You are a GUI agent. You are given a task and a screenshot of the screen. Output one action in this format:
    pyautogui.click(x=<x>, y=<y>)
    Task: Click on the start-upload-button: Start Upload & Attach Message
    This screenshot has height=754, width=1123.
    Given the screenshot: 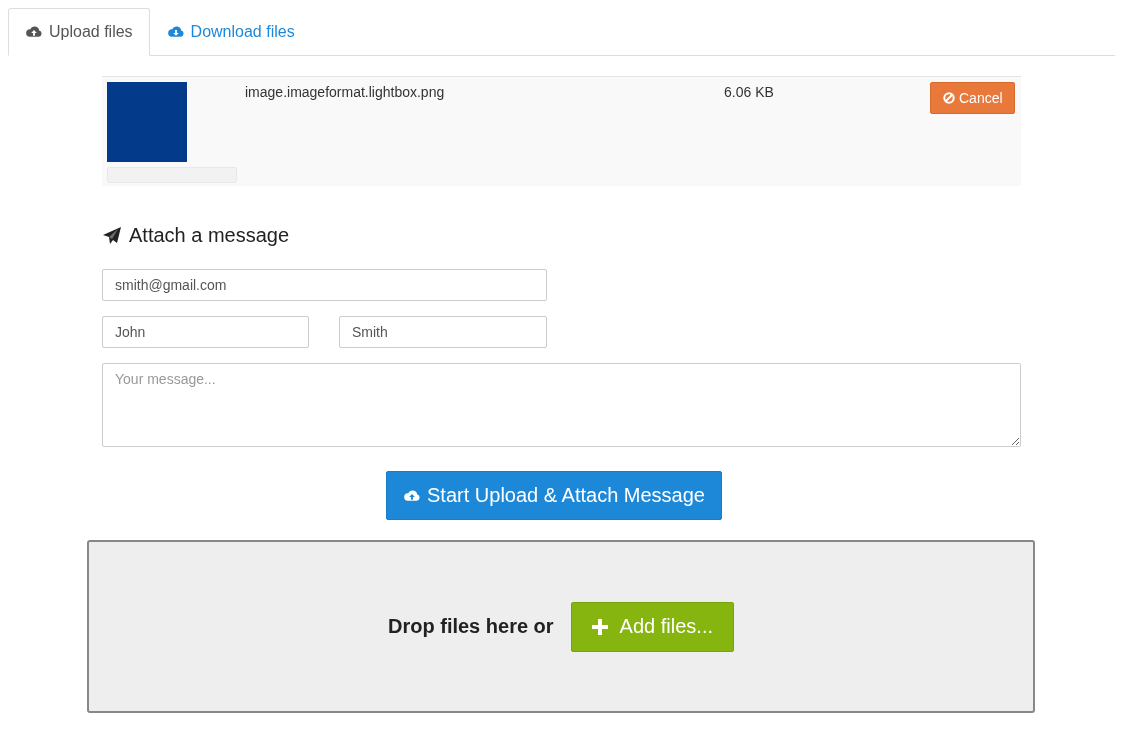 What is the action you would take?
    pyautogui.click(x=554, y=495)
    